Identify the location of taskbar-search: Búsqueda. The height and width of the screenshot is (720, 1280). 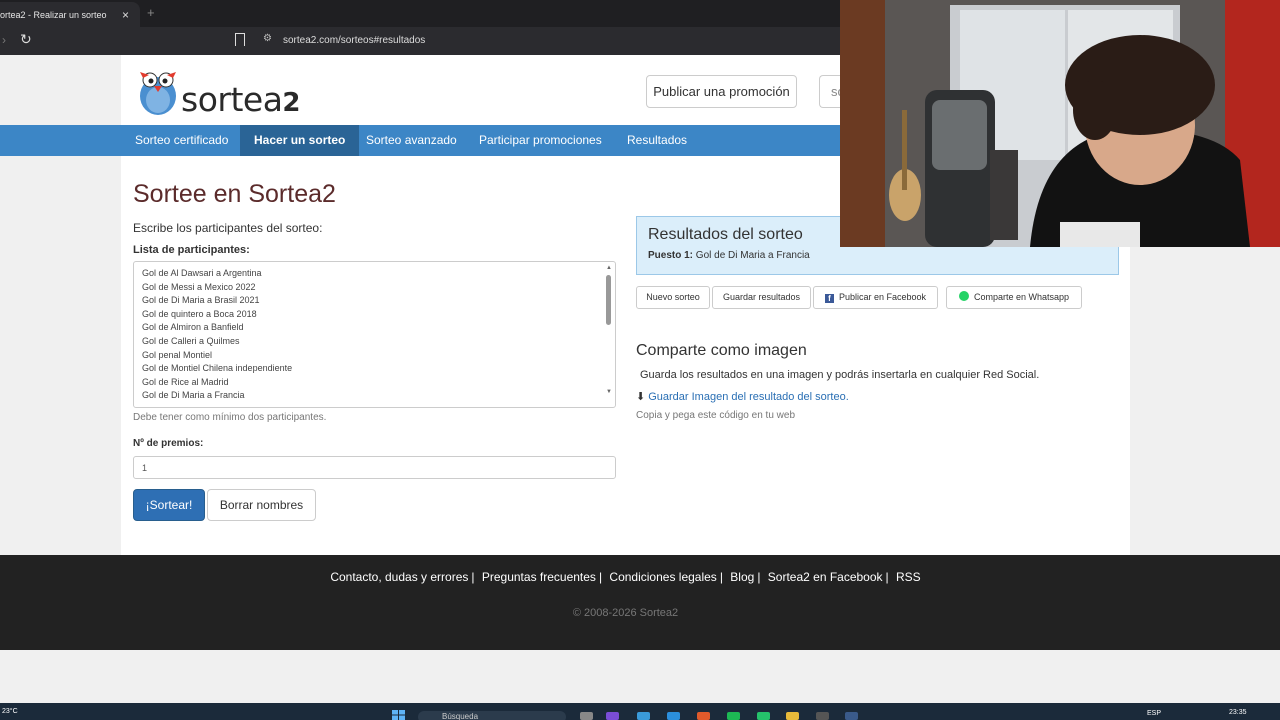
(492, 715).